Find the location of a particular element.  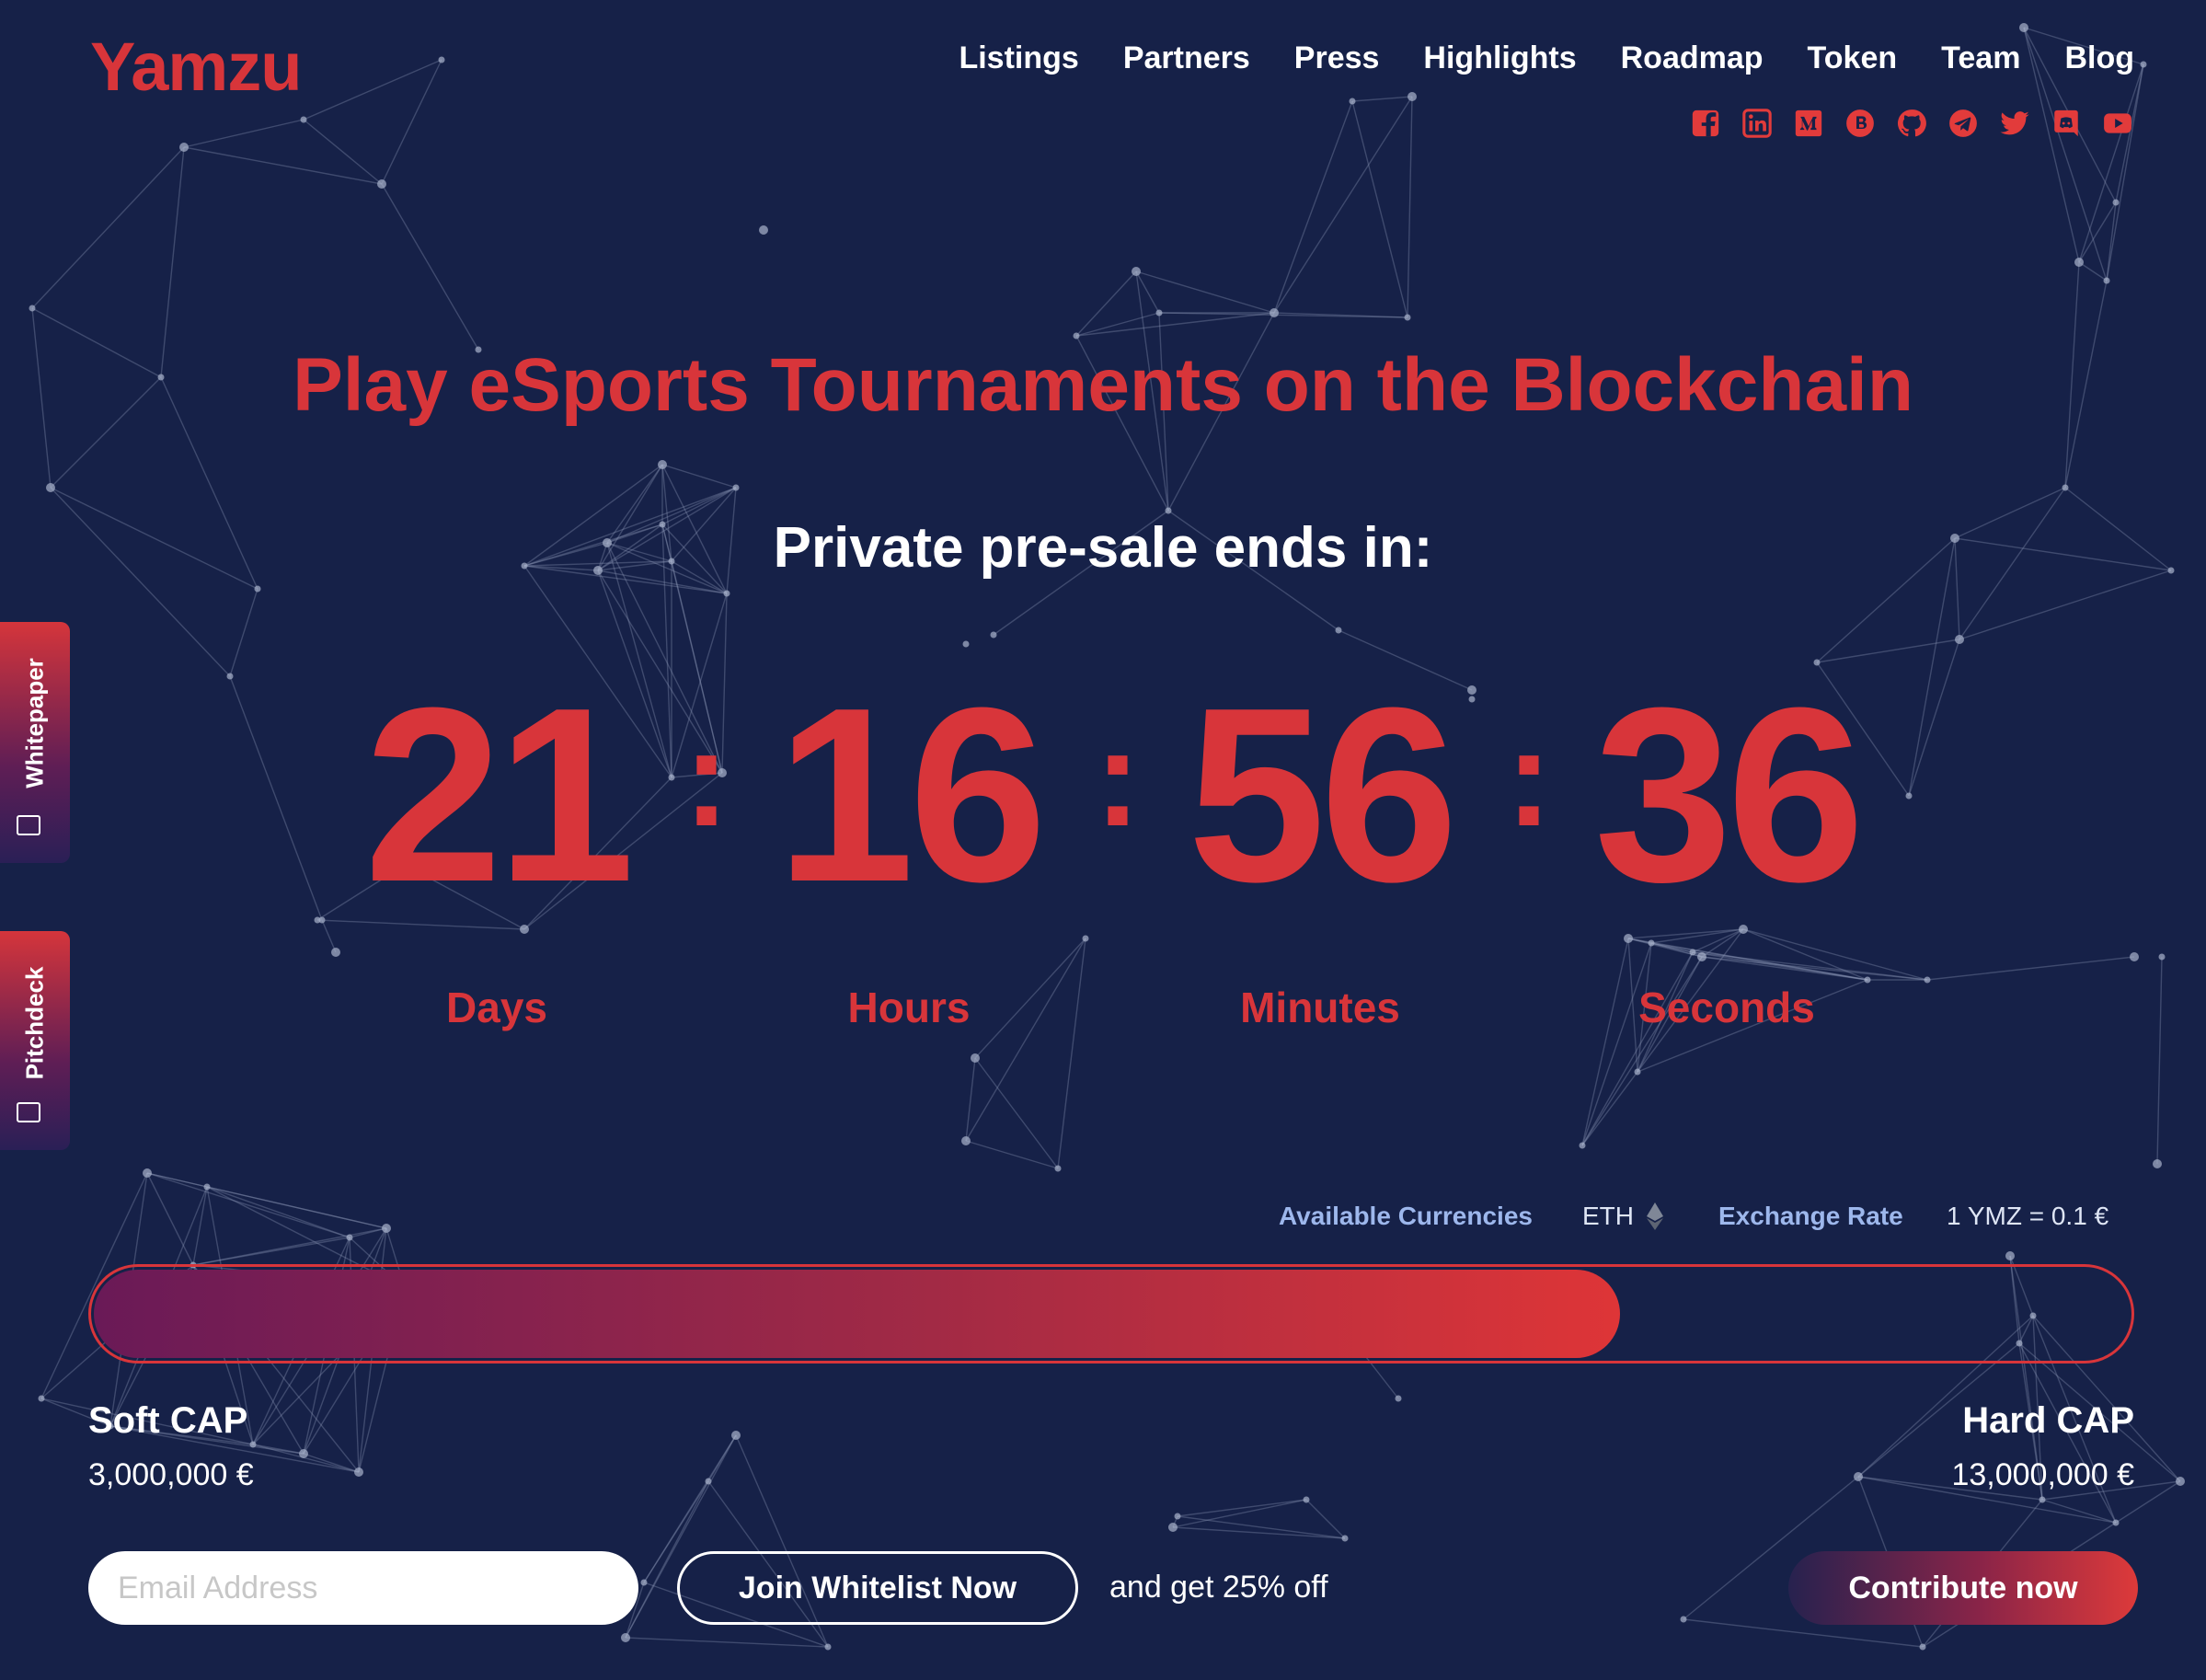

email-input is located at coordinates (363, 1588).